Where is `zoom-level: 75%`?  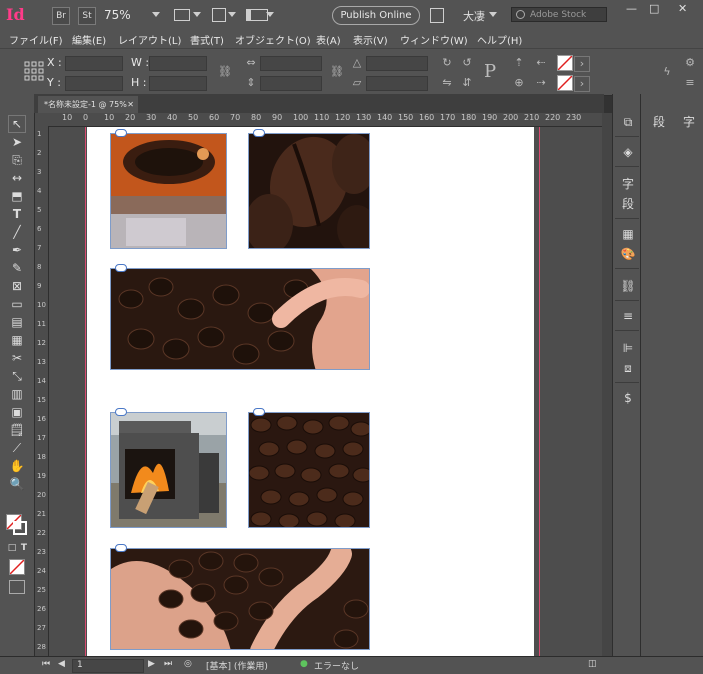 zoom-level: 75% is located at coordinates (117, 15).